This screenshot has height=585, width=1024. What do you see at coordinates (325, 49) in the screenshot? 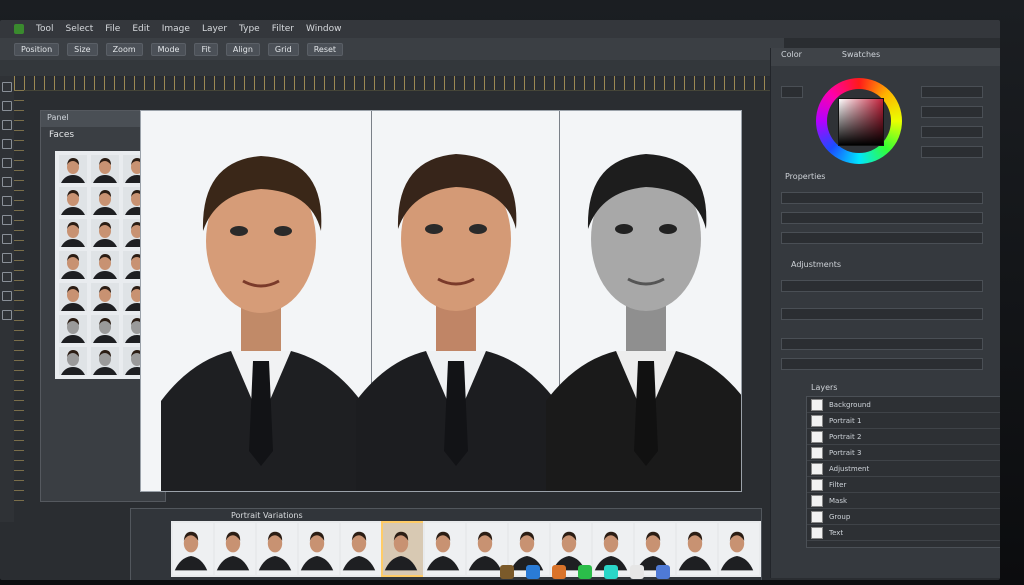
I see `option-button: Reset` at bounding box center [325, 49].